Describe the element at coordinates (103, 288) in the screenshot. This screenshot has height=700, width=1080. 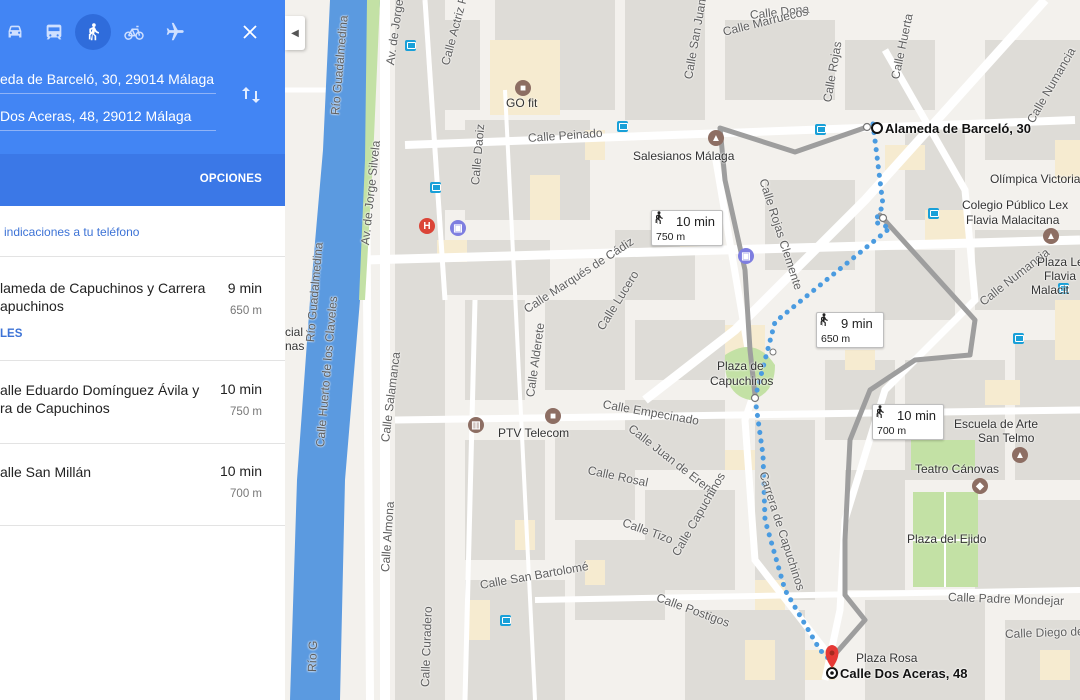
I see `route-name-line1: lameda de Capuchinos y Carrera` at that location.